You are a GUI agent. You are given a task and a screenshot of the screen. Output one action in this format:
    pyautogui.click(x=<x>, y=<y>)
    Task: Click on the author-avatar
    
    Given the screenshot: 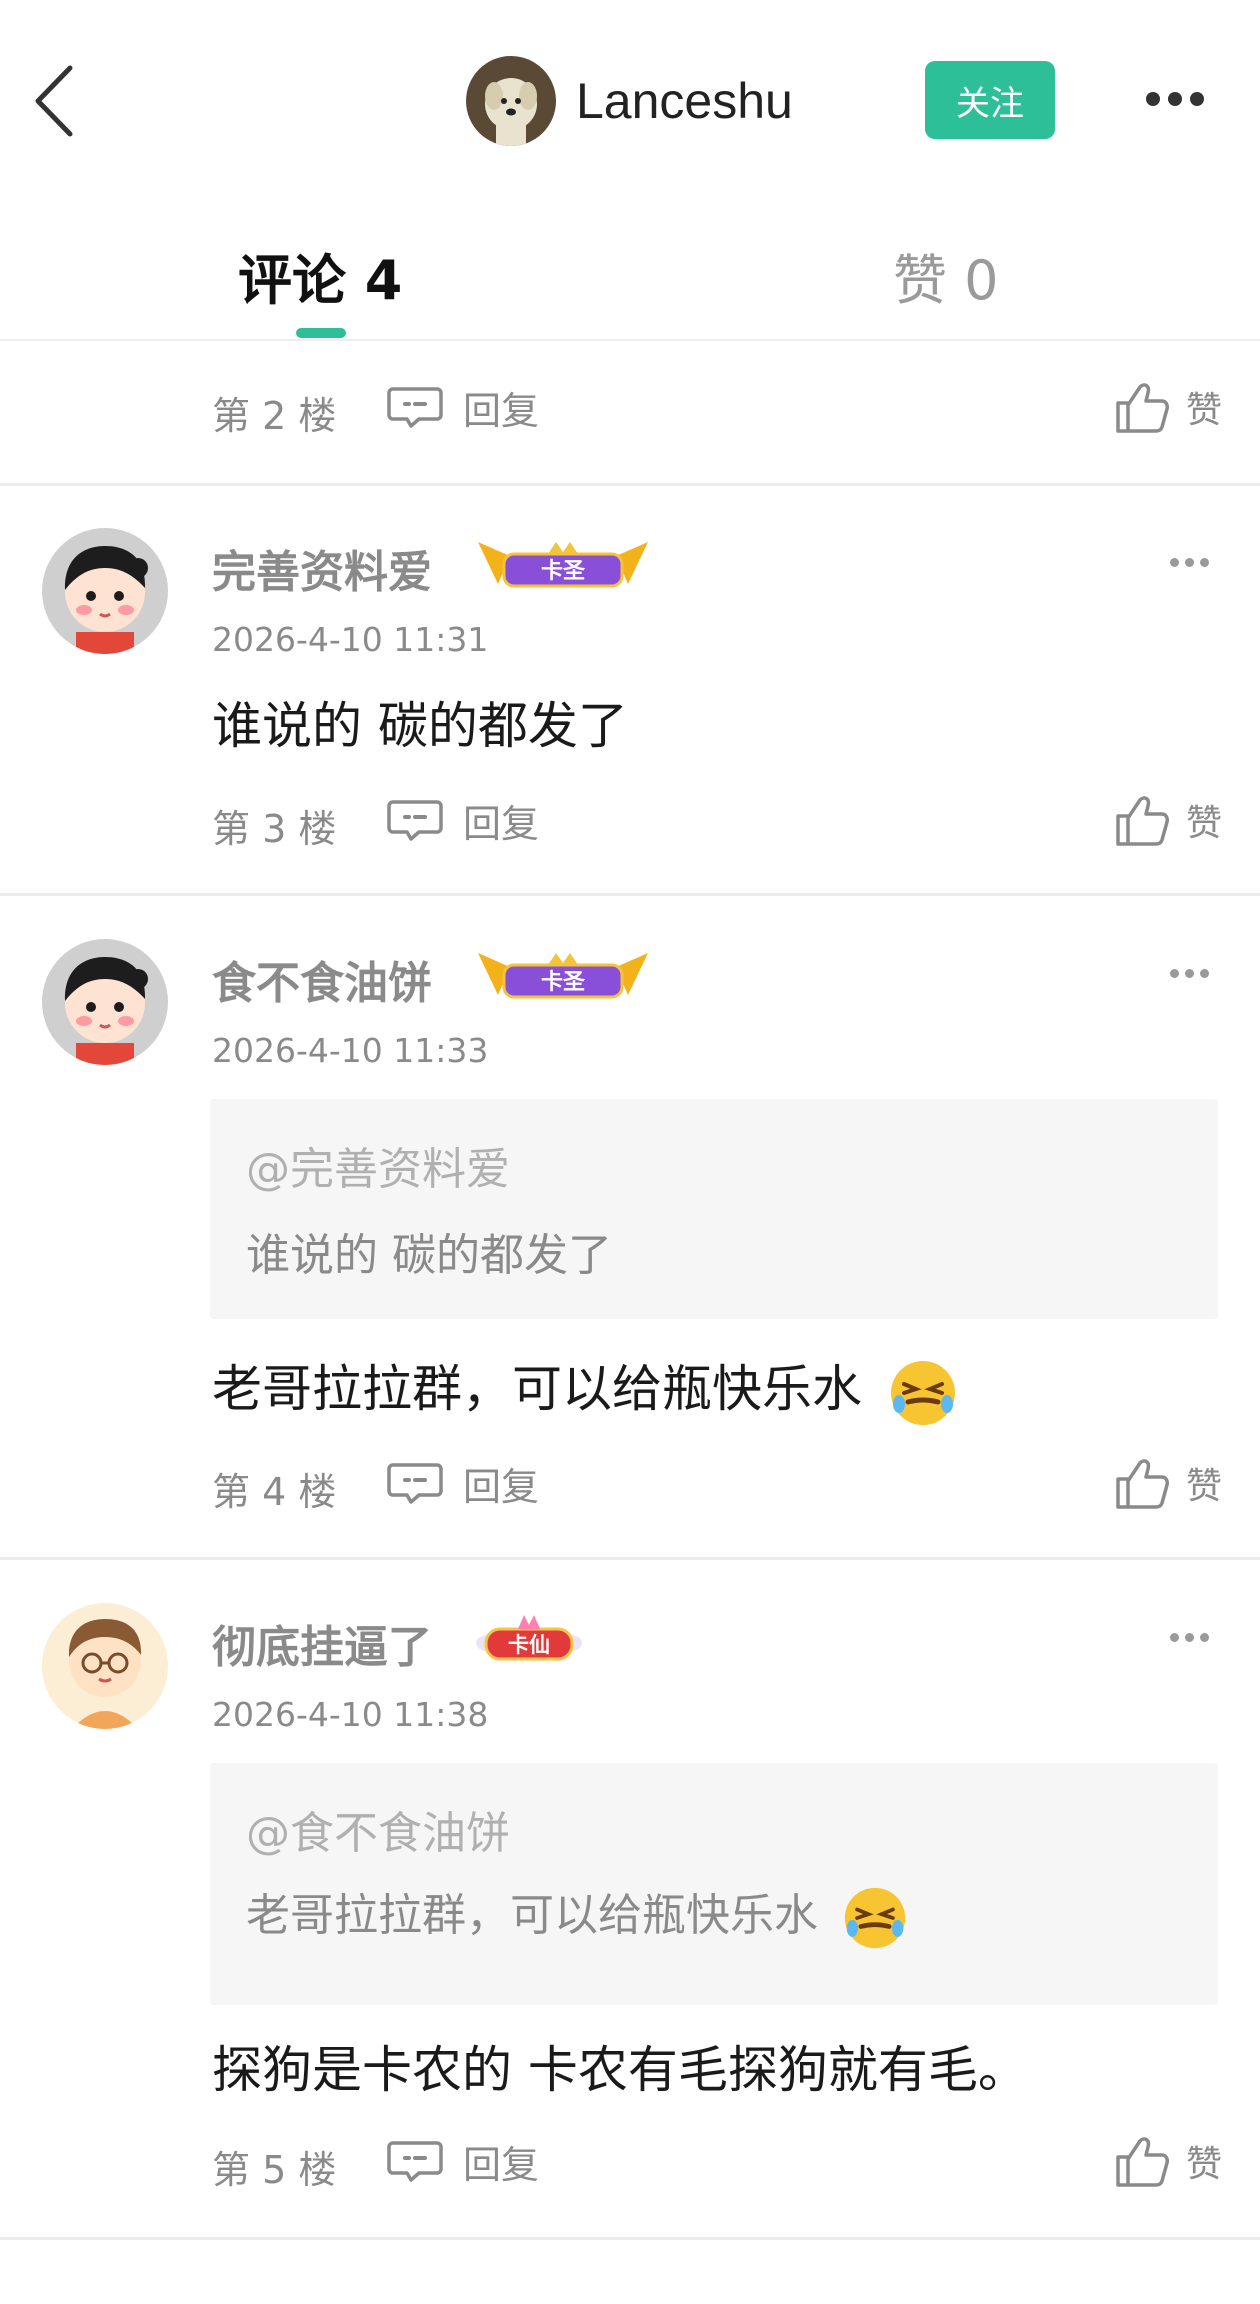 What is the action you would take?
    pyautogui.click(x=511, y=101)
    